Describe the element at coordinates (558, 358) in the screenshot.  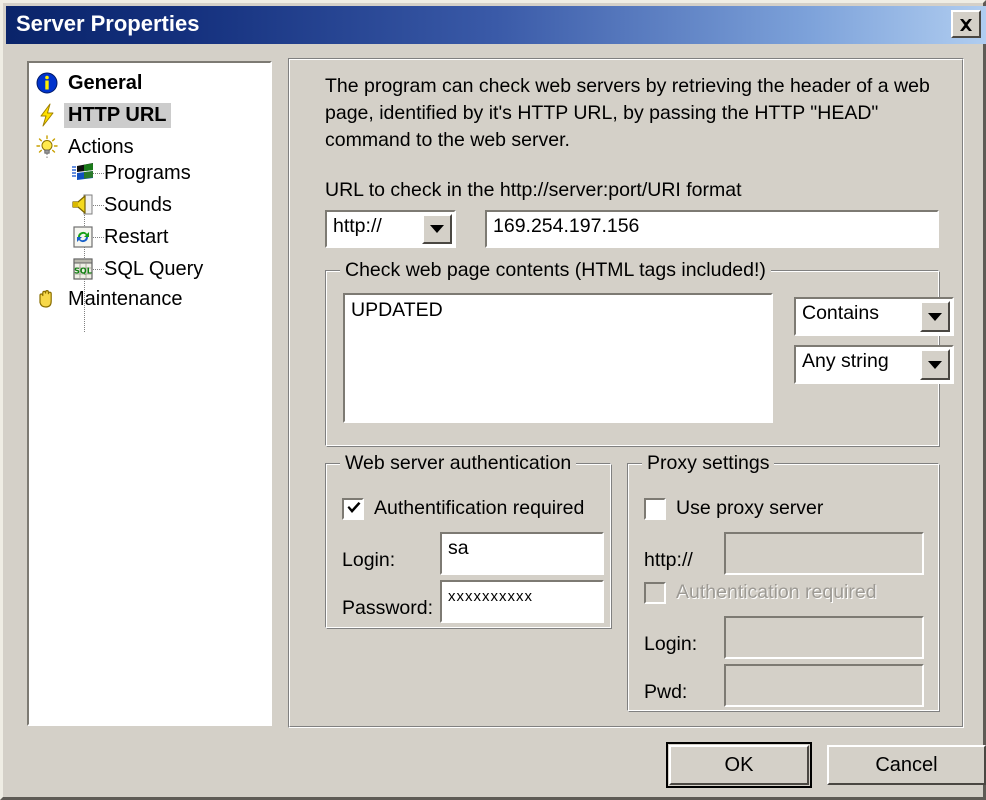
I see `contents-textarea: UPDATED` at that location.